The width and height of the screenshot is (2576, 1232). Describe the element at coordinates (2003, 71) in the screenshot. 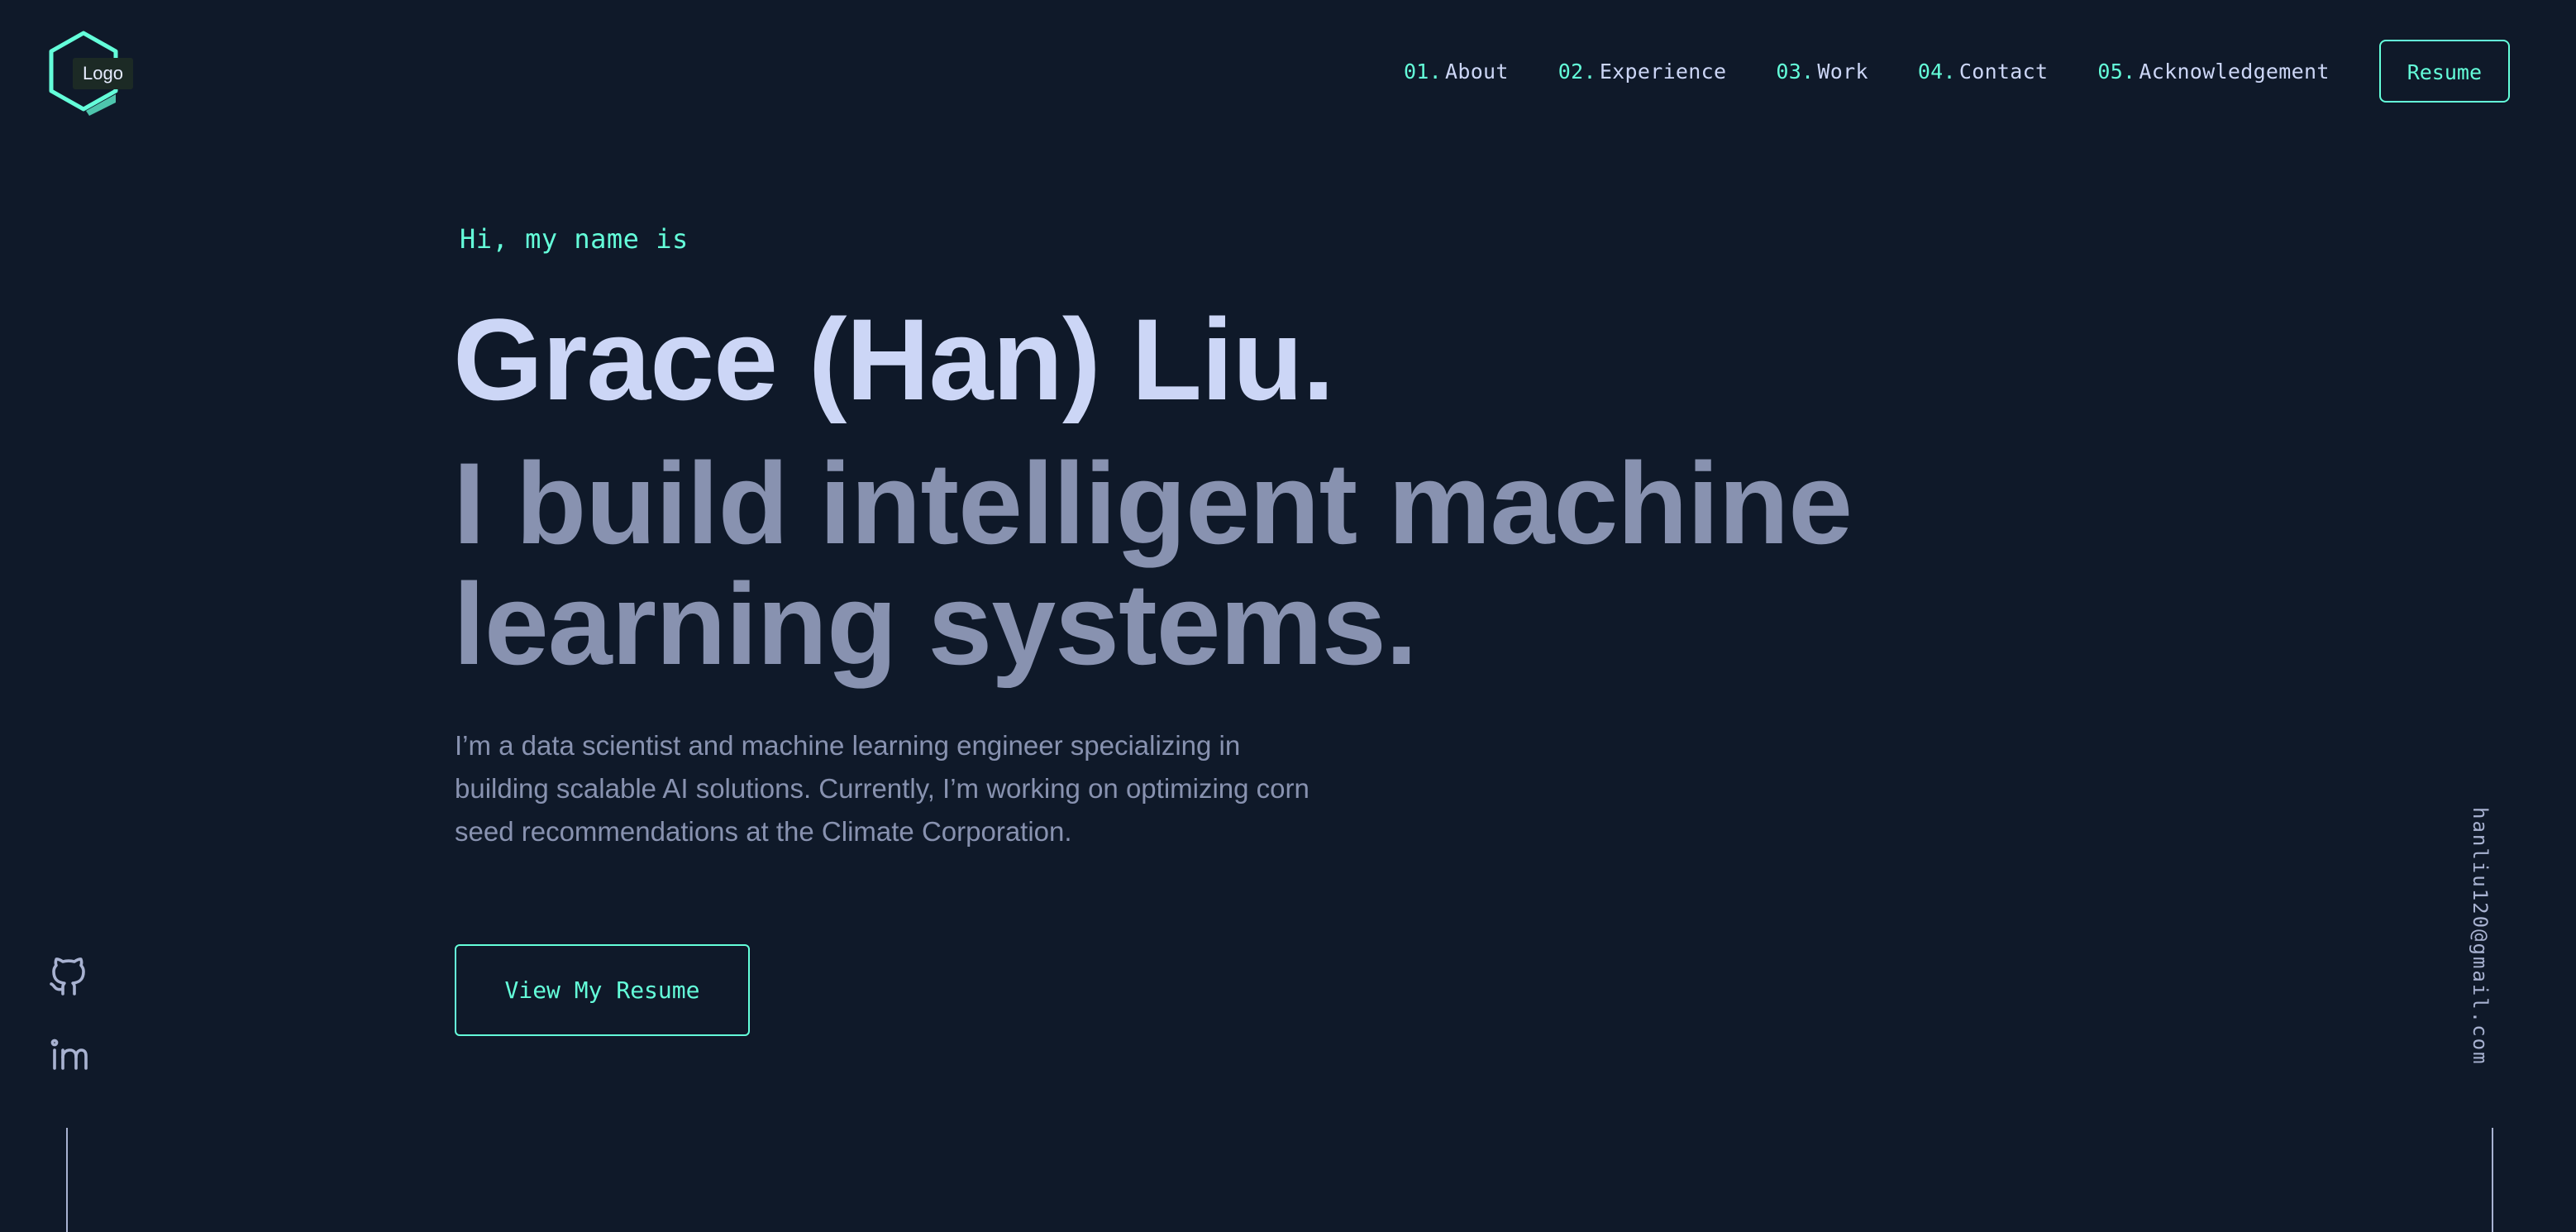

I see `nav-label: Contact` at that location.